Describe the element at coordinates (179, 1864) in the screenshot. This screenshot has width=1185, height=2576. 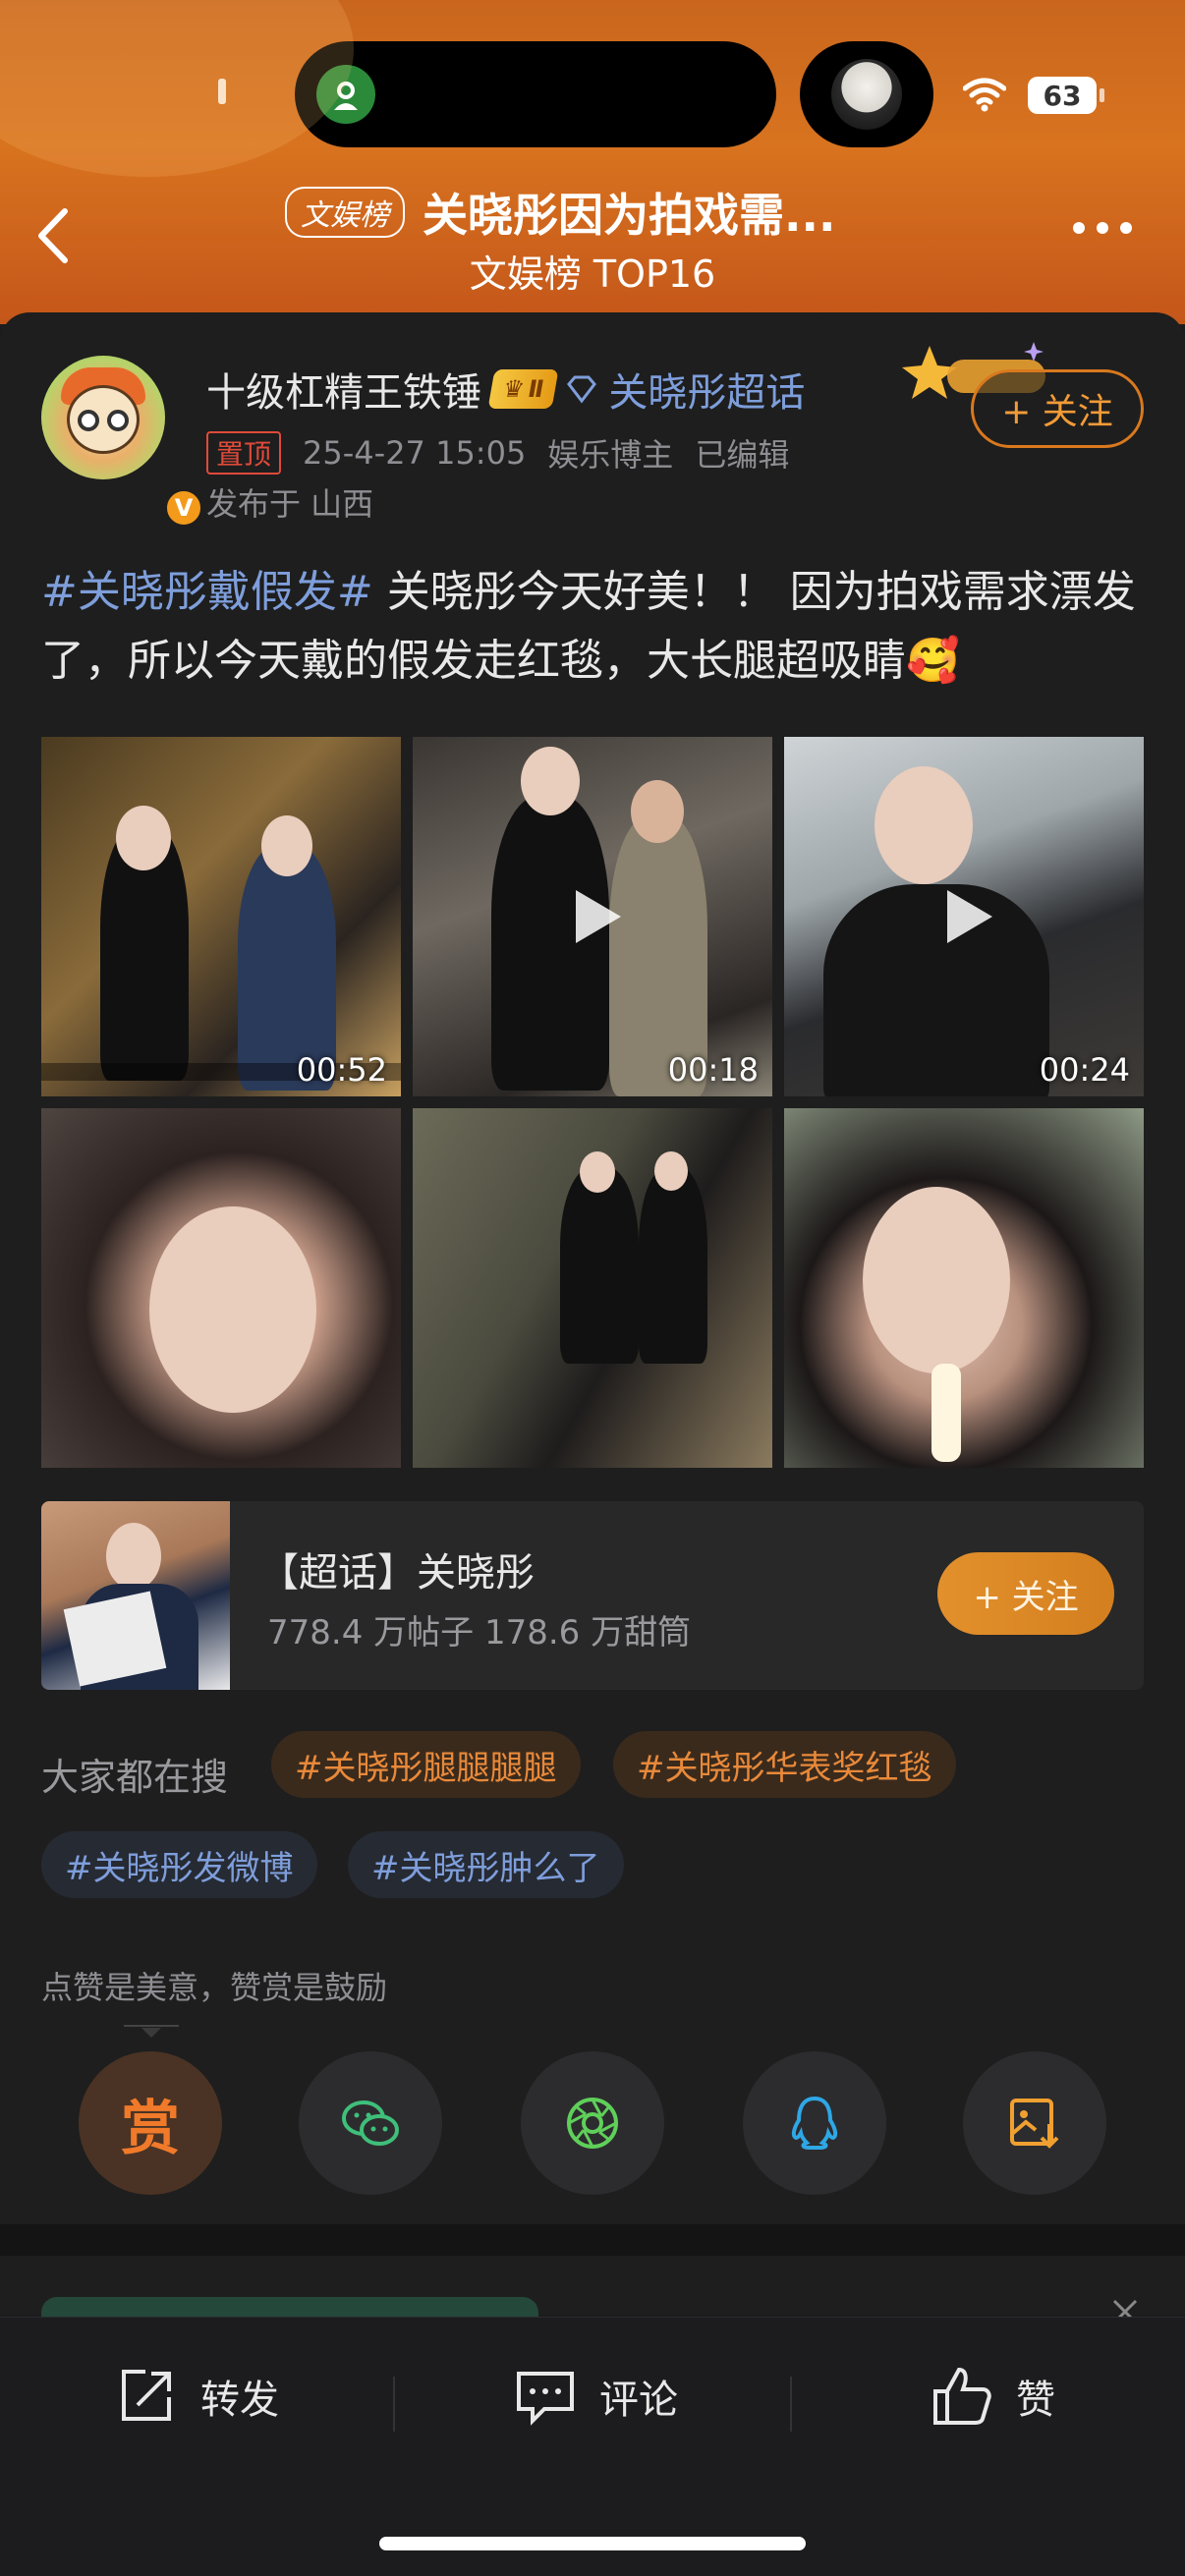
I see `search-chip: #关晓彤发微博` at that location.